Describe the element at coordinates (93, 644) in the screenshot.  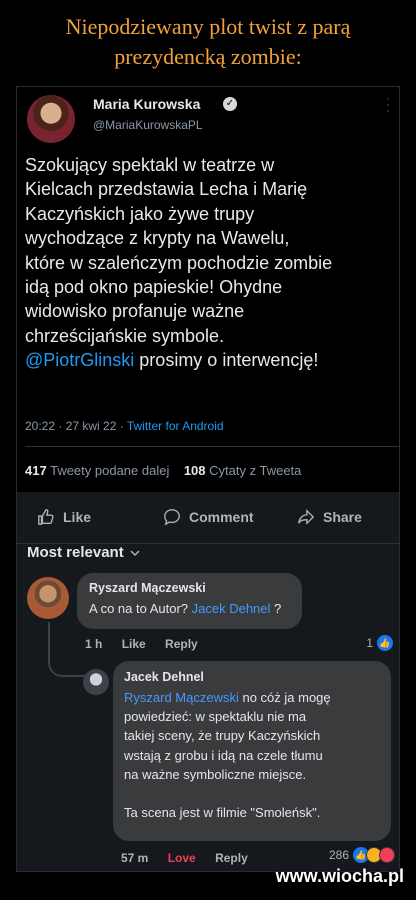
I see `comment-time: 1 h` at that location.